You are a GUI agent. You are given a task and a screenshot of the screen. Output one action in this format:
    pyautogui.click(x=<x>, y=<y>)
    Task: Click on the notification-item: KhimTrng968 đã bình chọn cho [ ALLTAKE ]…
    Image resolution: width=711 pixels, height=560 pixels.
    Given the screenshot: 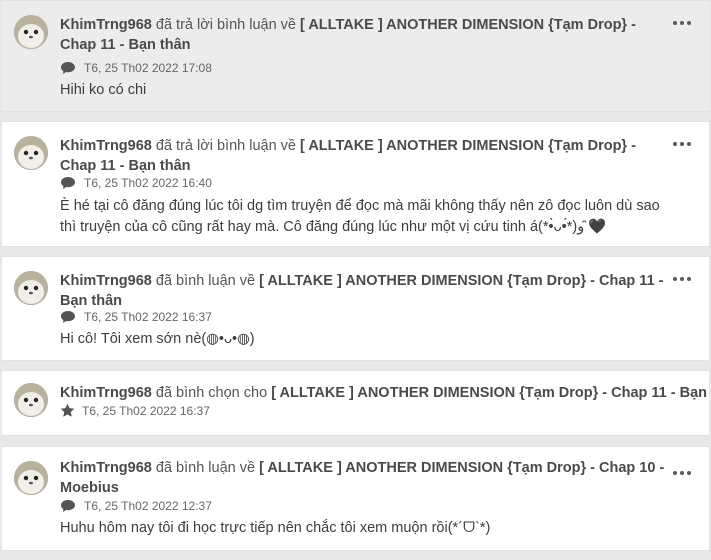 What is the action you would take?
    pyautogui.click(x=356, y=403)
    